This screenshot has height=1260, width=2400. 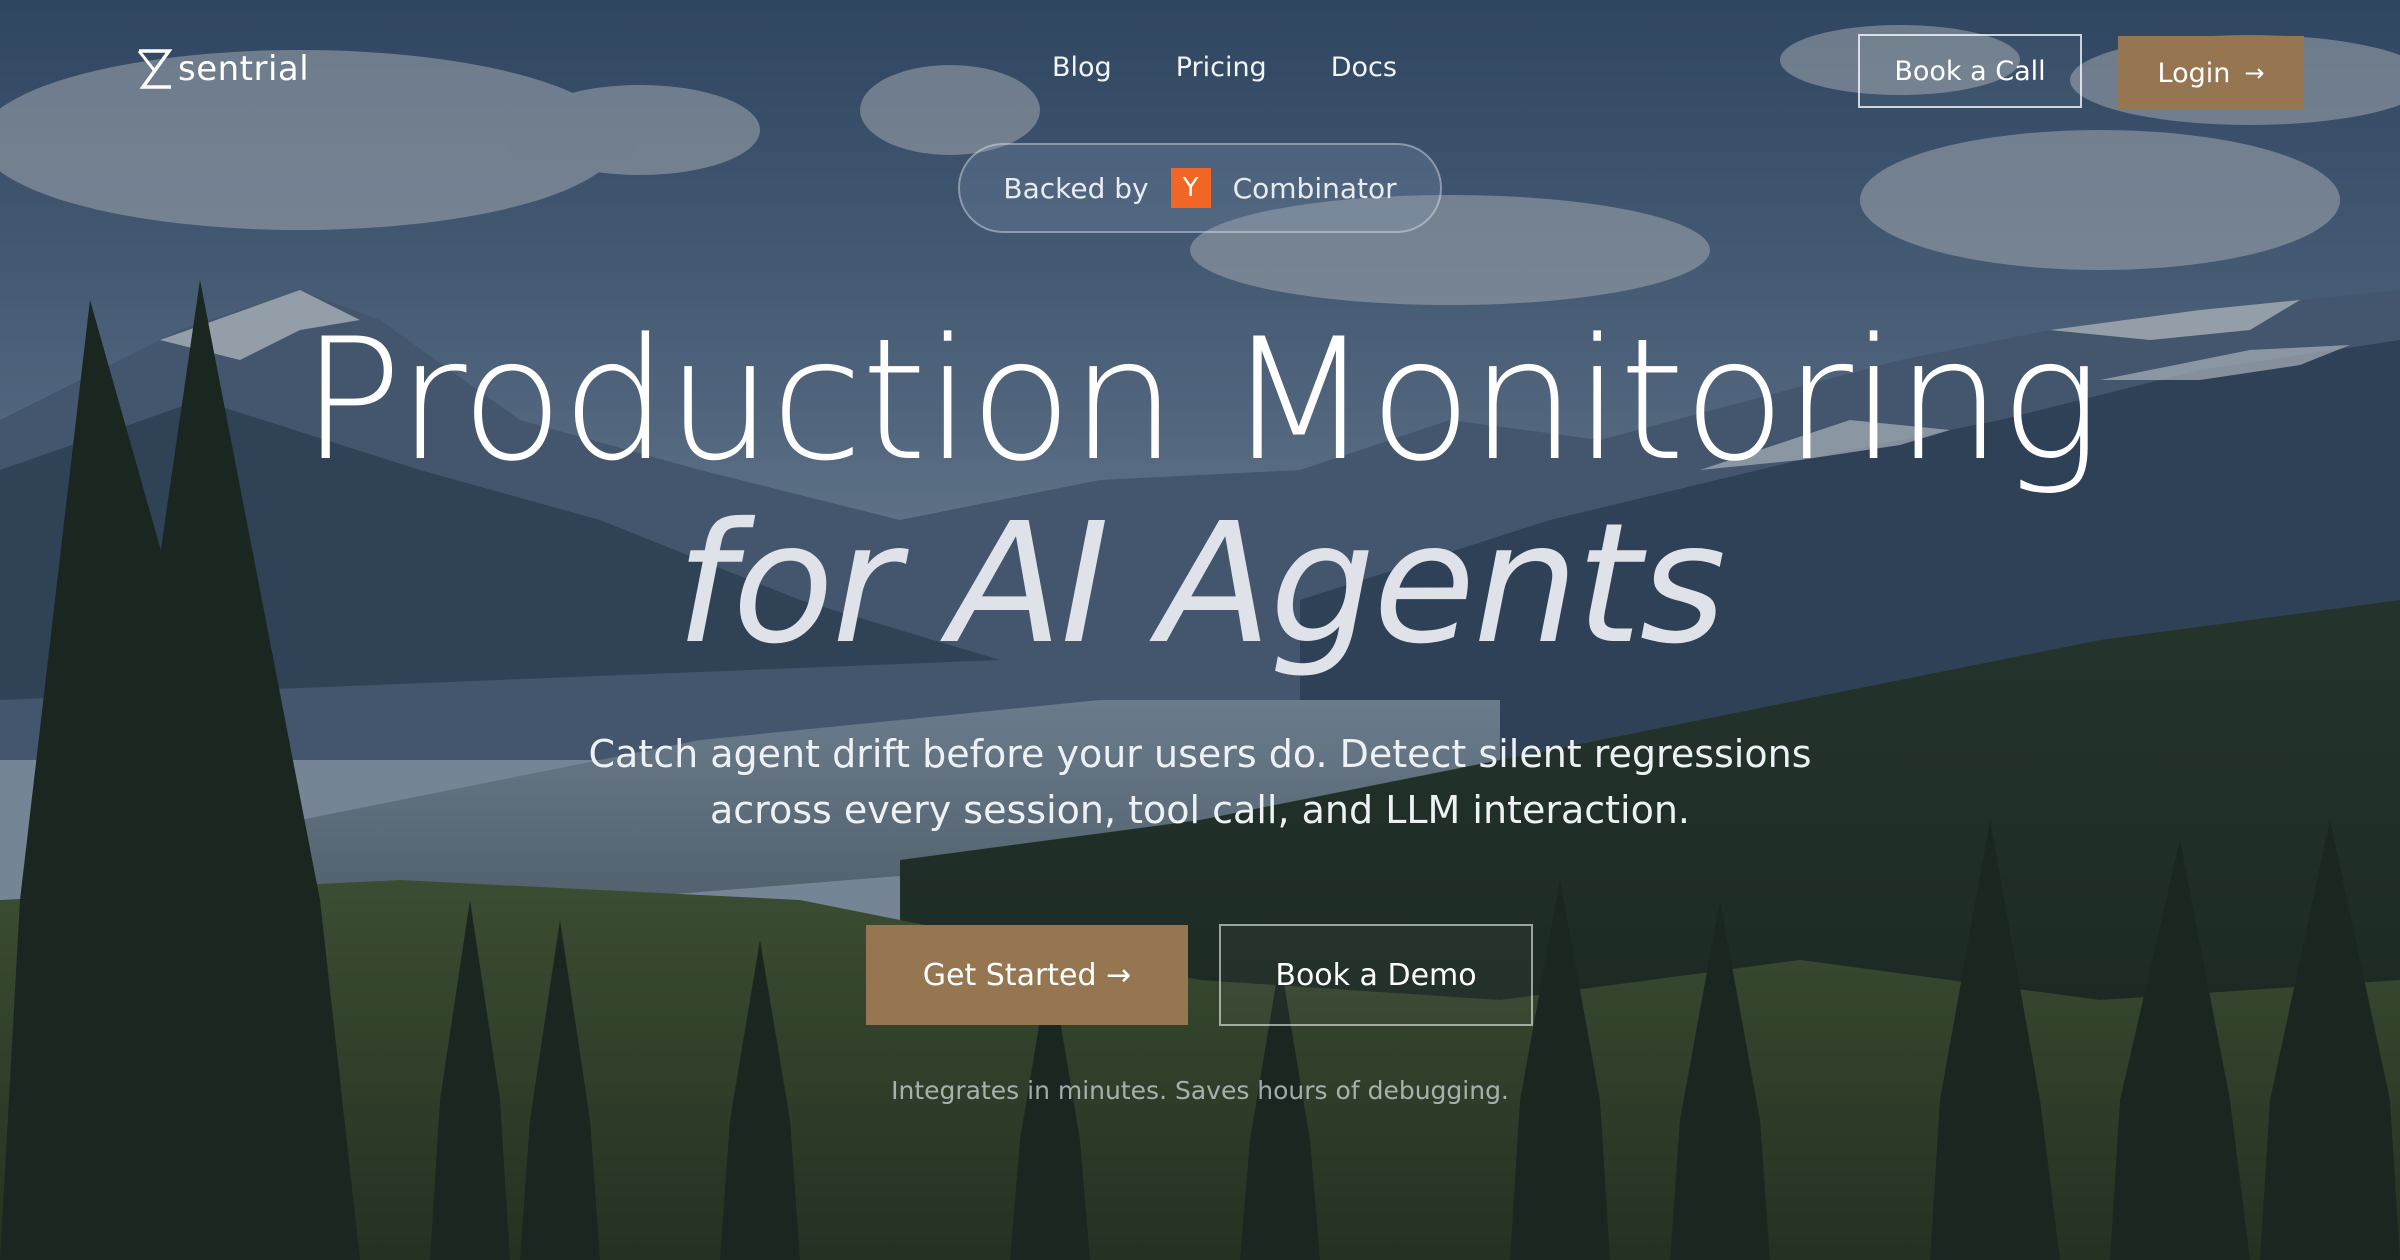 I want to click on hero-headline-line1: Production Monitoring, so click(x=1201, y=400).